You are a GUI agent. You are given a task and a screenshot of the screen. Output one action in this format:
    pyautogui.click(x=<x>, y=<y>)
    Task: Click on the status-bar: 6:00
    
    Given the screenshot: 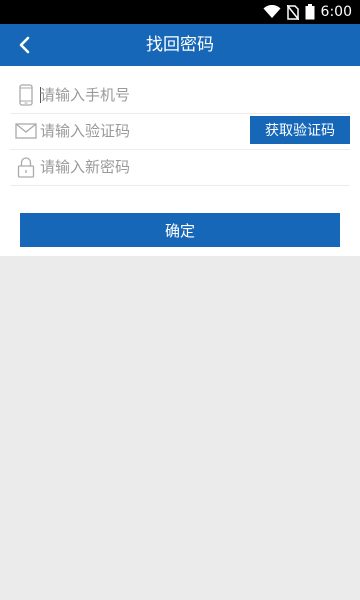 What is the action you would take?
    pyautogui.click(x=180, y=12)
    